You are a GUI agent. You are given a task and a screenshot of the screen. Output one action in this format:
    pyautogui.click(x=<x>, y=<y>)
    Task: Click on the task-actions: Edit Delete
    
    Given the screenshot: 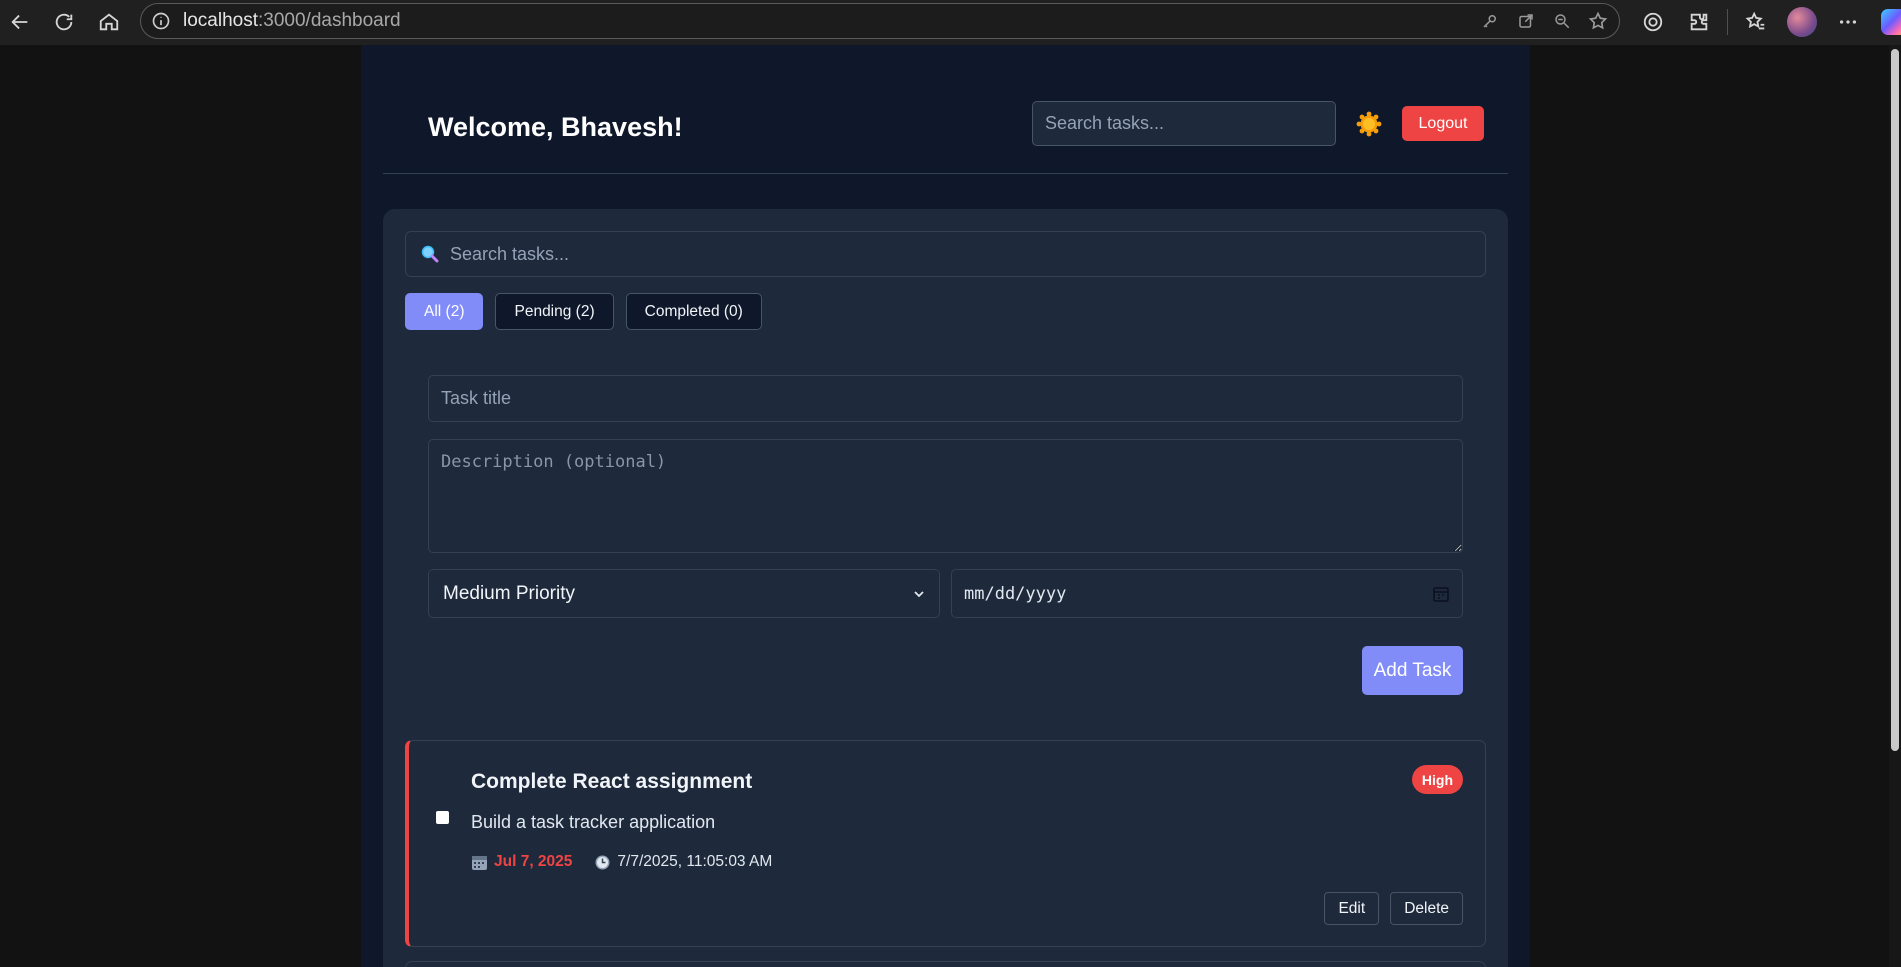 What is the action you would take?
    pyautogui.click(x=1393, y=908)
    